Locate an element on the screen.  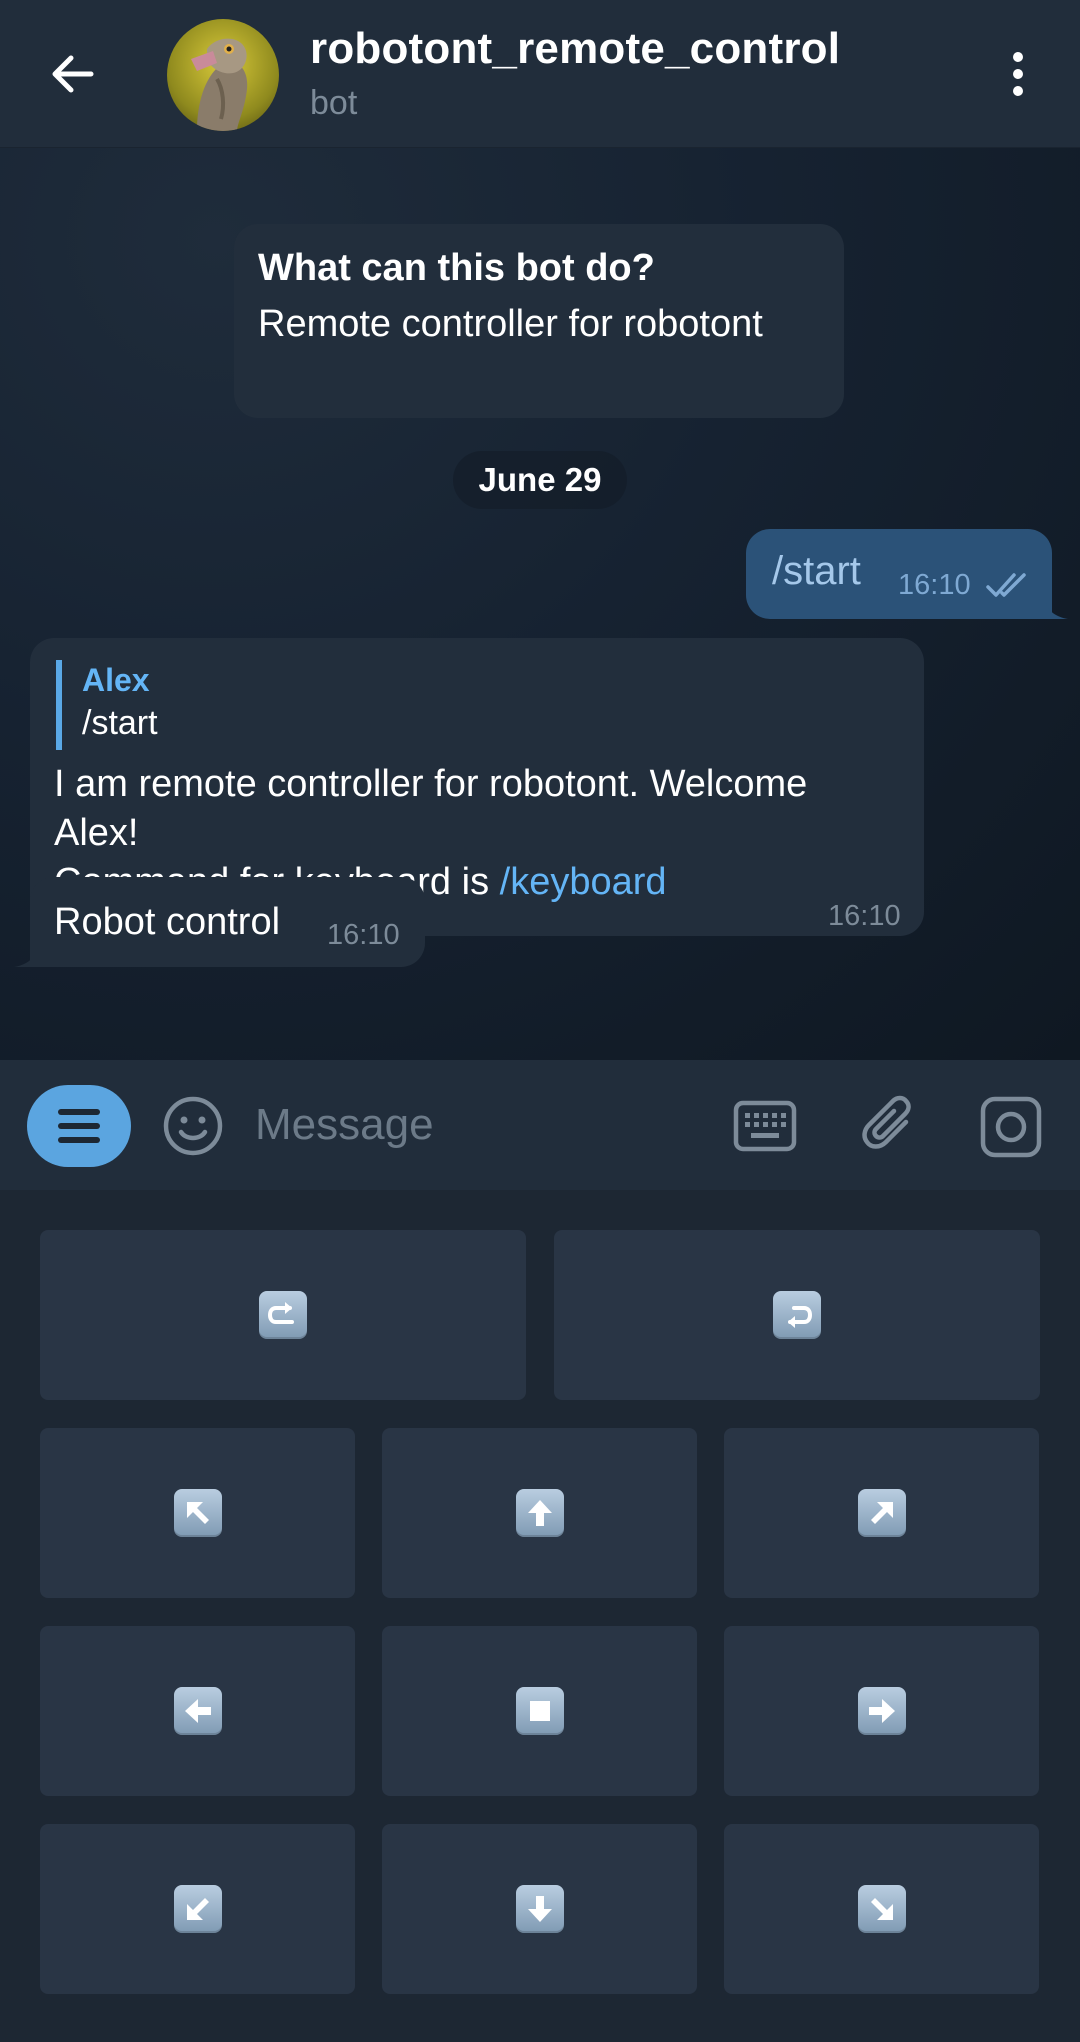
bot-avatar is located at coordinates (223, 75).